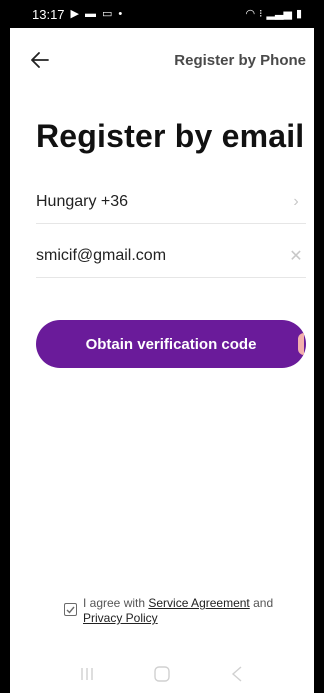  What do you see at coordinates (120, 618) in the screenshot?
I see `privacy-policy-link: Privacy Policy` at bounding box center [120, 618].